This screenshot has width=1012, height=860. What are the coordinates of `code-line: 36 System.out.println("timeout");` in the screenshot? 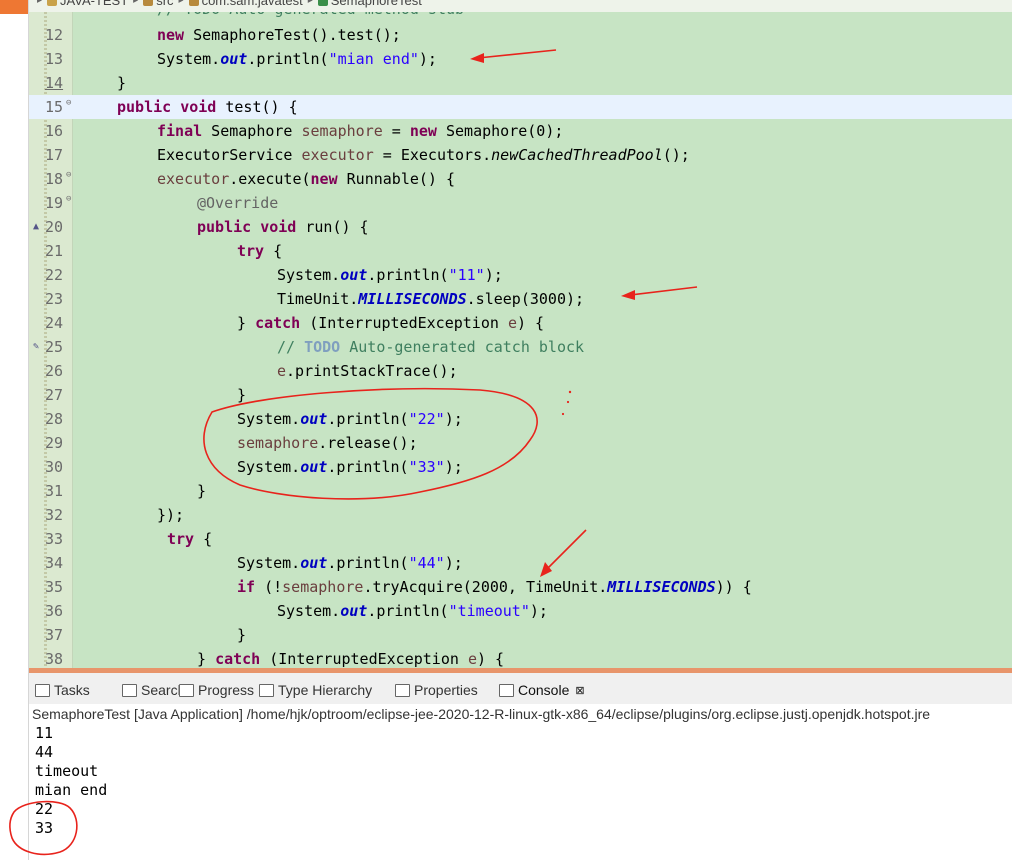 It's located at (520, 611).